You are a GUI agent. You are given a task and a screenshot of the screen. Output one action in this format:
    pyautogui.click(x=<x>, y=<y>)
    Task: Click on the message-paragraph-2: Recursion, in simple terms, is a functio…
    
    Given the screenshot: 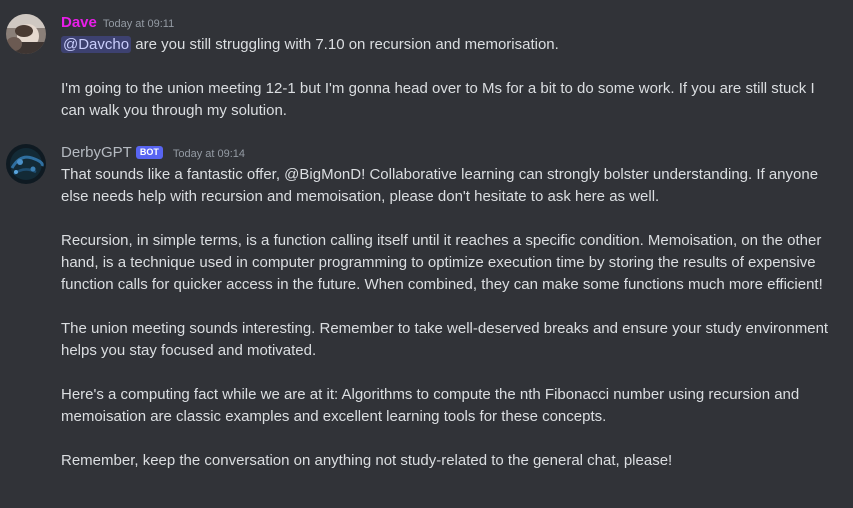 What is the action you would take?
    pyautogui.click(x=442, y=262)
    